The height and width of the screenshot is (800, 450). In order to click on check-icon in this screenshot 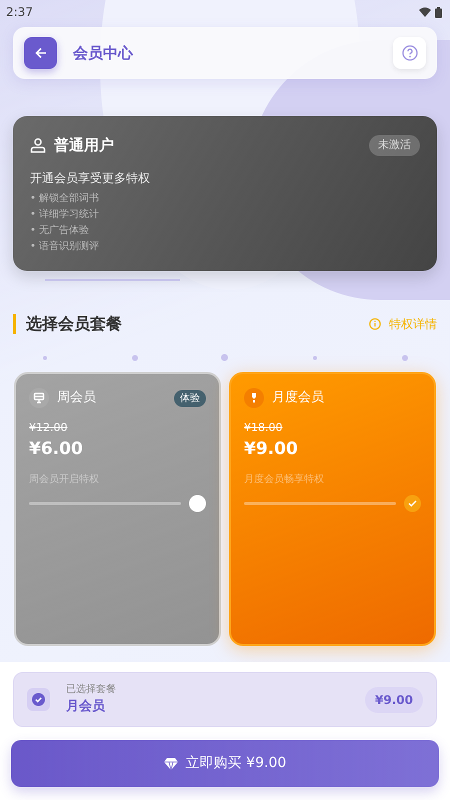, I will do `click(38, 699)`.